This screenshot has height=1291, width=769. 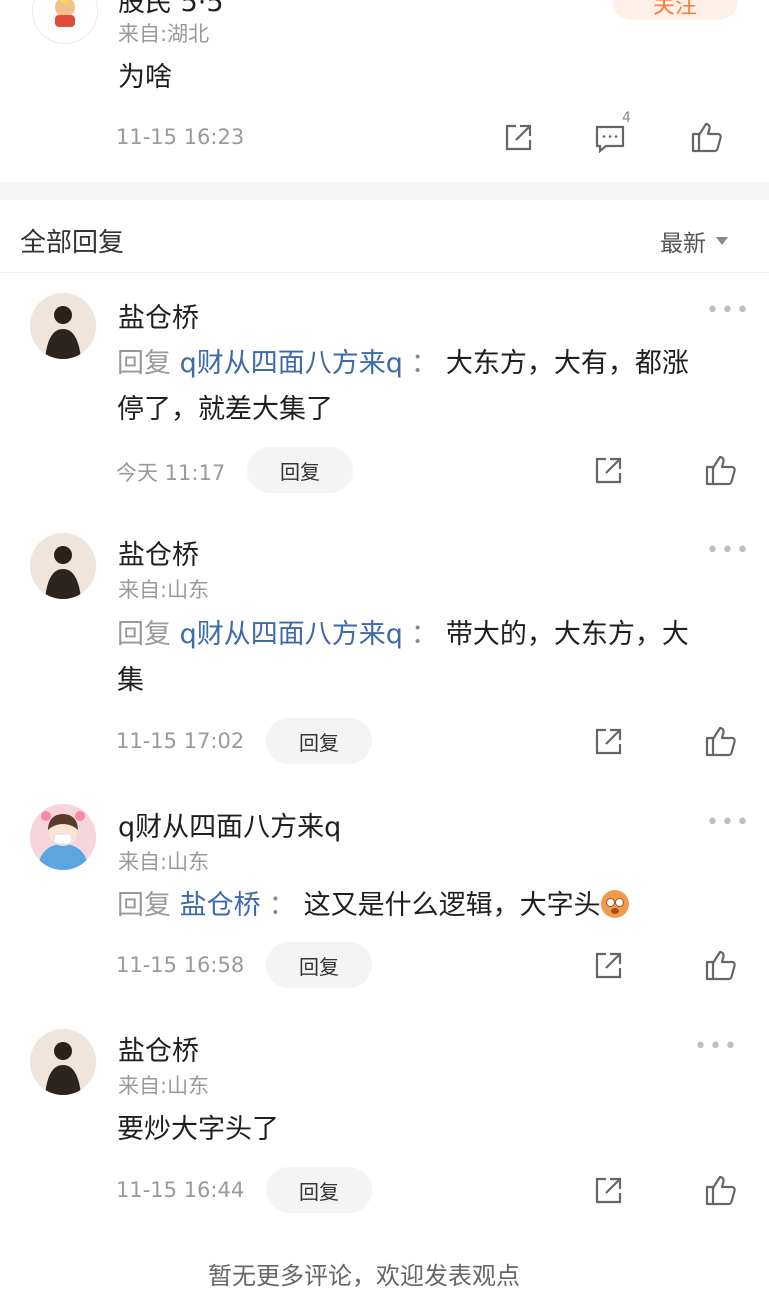 What do you see at coordinates (384, 272) in the screenshot?
I see `divider` at bounding box center [384, 272].